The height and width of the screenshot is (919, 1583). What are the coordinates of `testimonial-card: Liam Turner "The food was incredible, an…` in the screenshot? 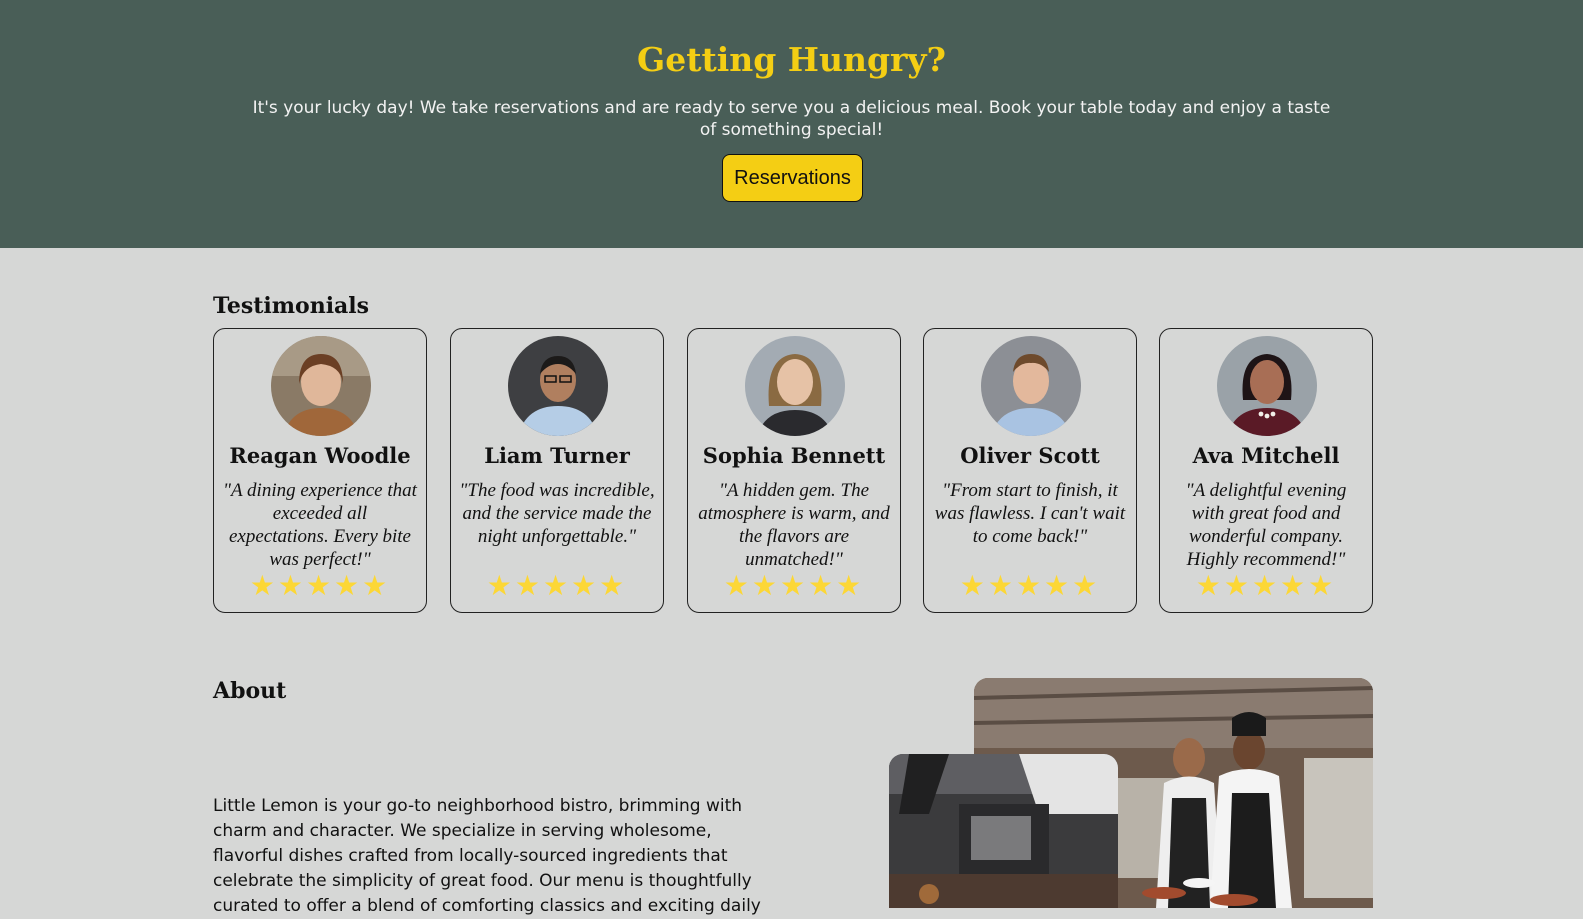 It's located at (557, 470).